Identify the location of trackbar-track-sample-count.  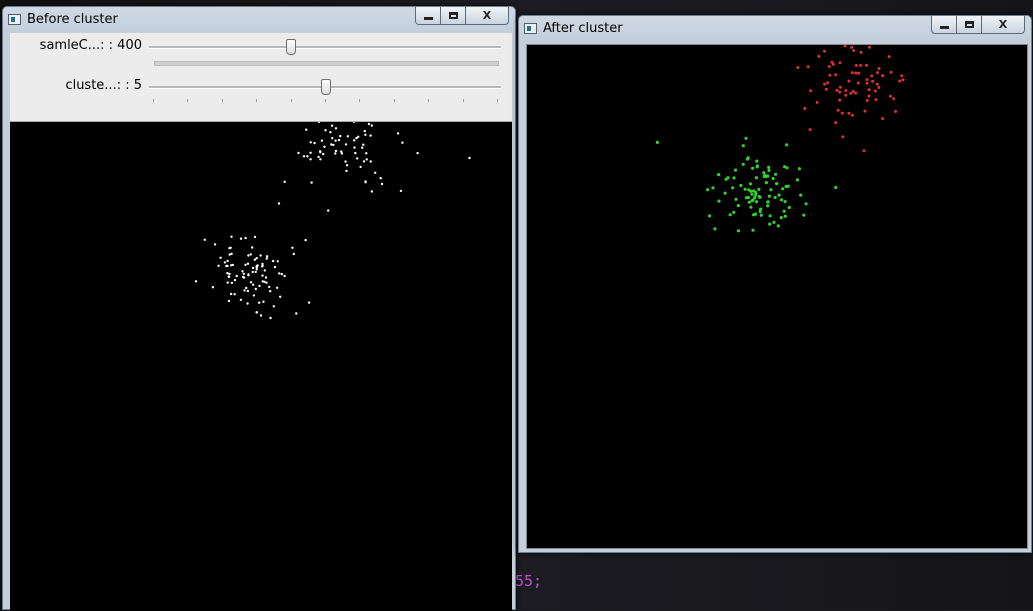
(325, 47).